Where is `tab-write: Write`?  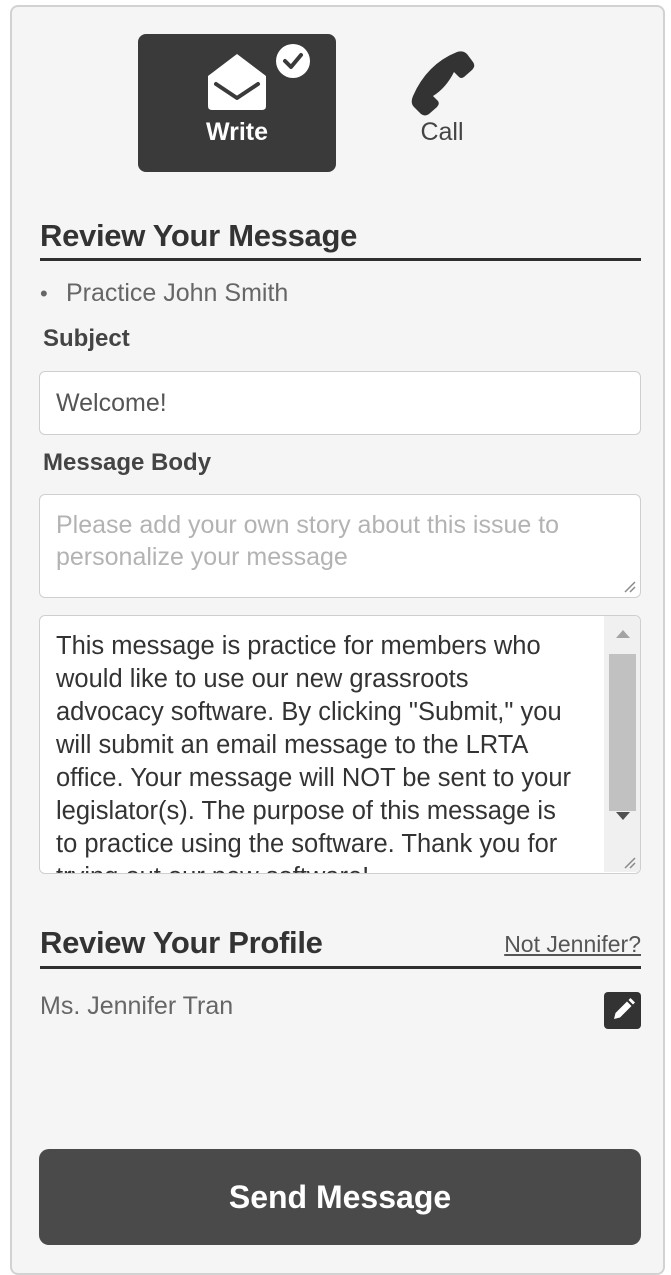 tab-write: Write is located at coordinates (237, 103).